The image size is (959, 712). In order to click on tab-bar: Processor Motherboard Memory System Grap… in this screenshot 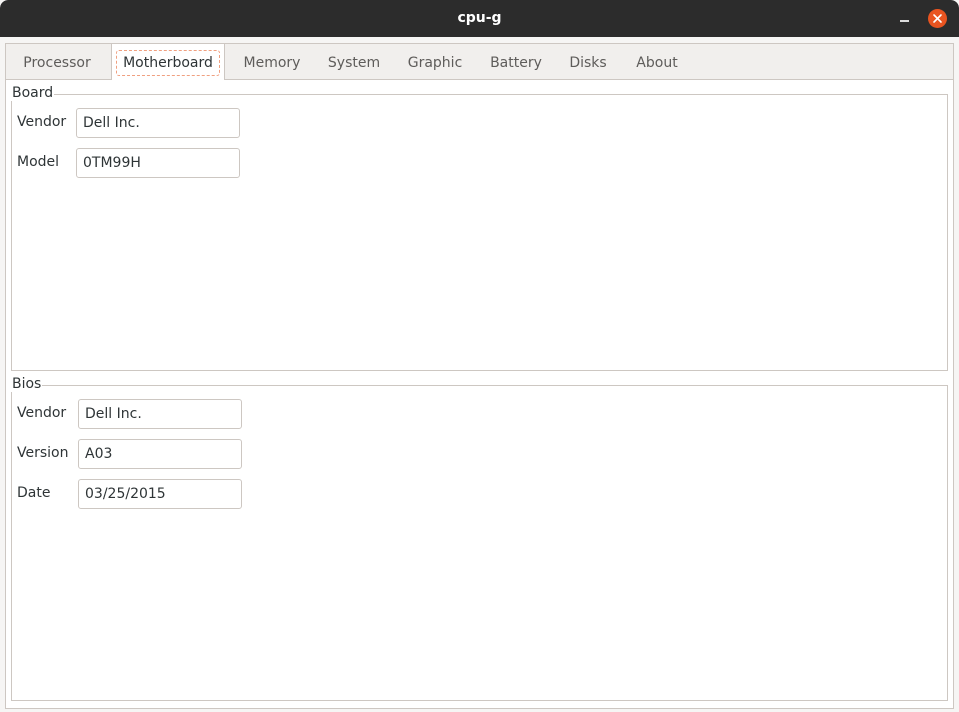, I will do `click(479, 61)`.